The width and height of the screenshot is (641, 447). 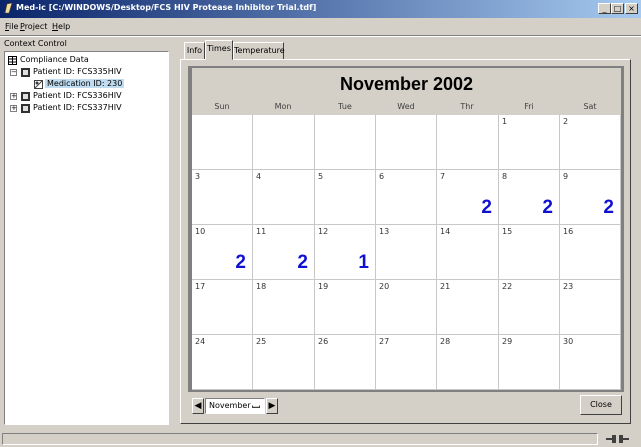 What do you see at coordinates (300, 439) in the screenshot?
I see `status-text` at bounding box center [300, 439].